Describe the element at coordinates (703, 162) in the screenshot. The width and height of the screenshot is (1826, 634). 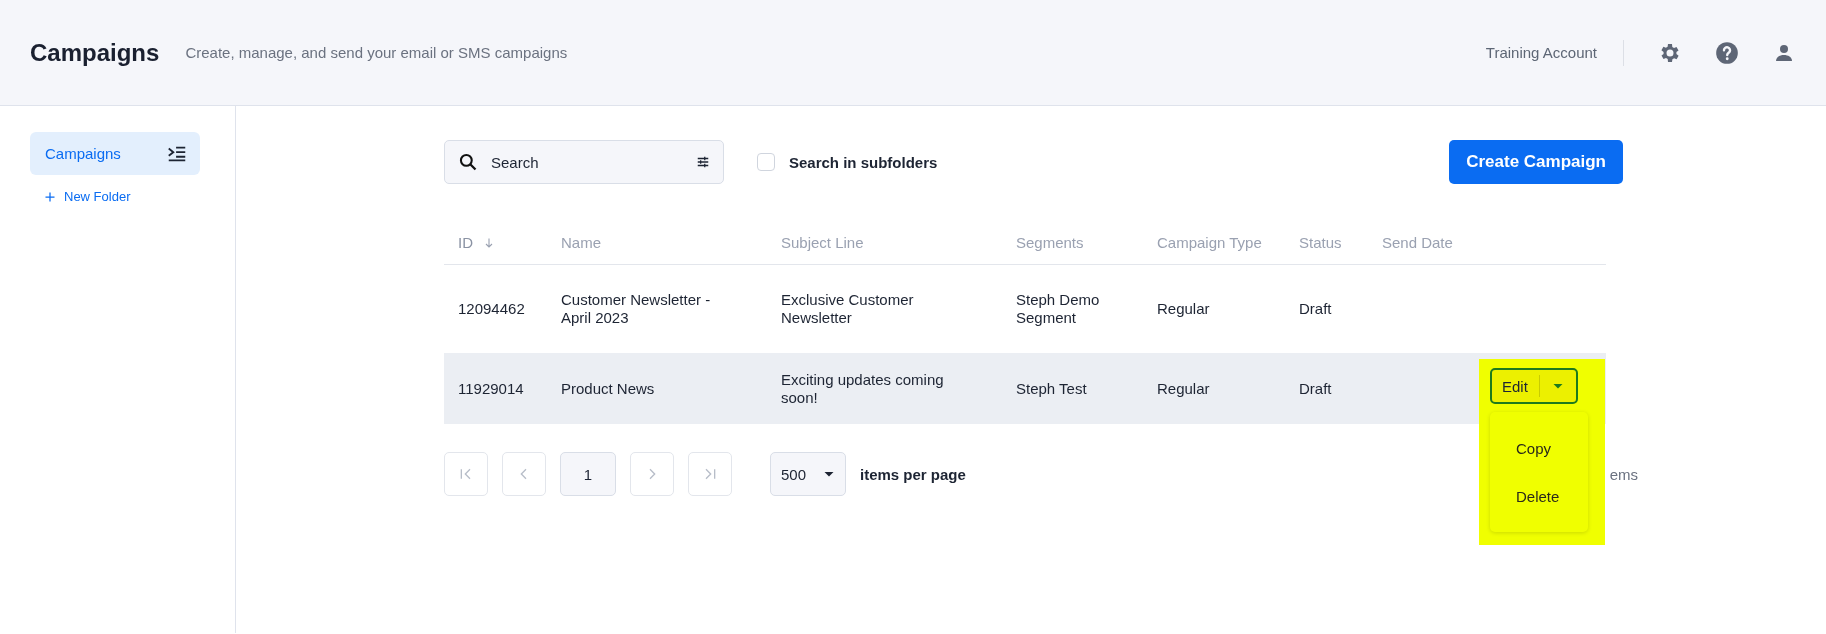
I see `filter-icon` at that location.